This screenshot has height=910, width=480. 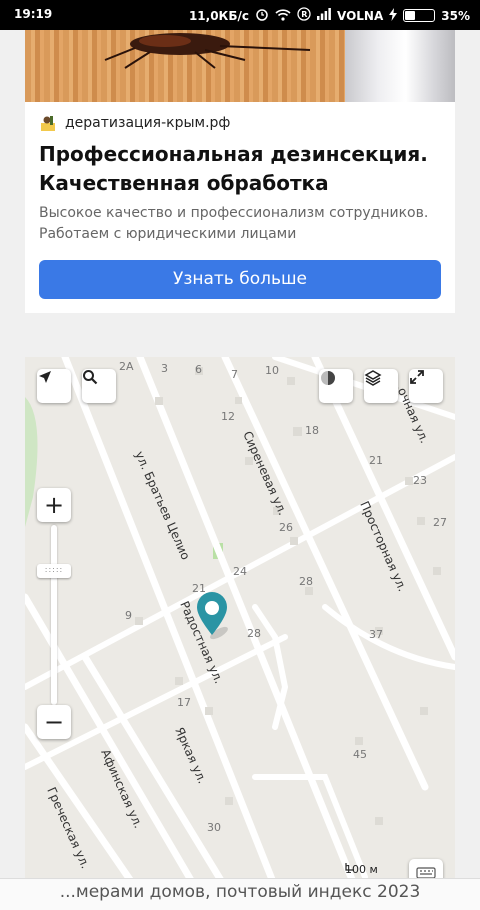 What do you see at coordinates (54, 722) in the screenshot?
I see `zoom-out-button: −` at bounding box center [54, 722].